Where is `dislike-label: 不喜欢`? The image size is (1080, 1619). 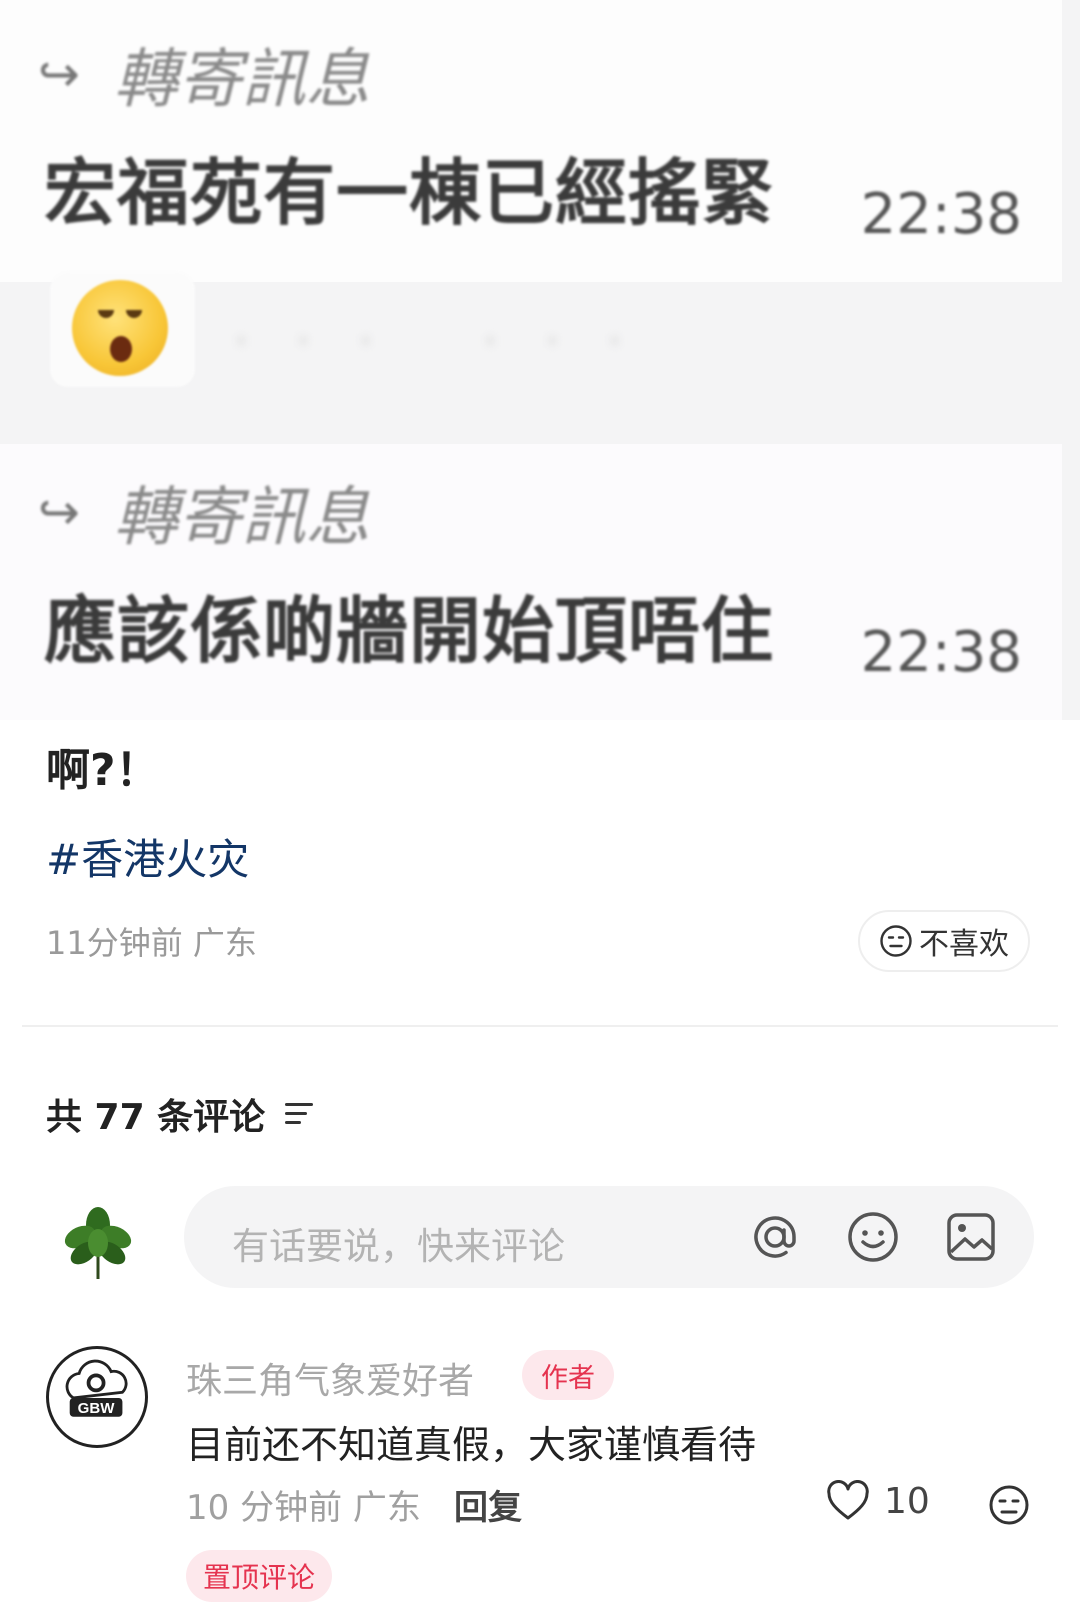 dislike-label: 不喜欢 is located at coordinates (964, 944).